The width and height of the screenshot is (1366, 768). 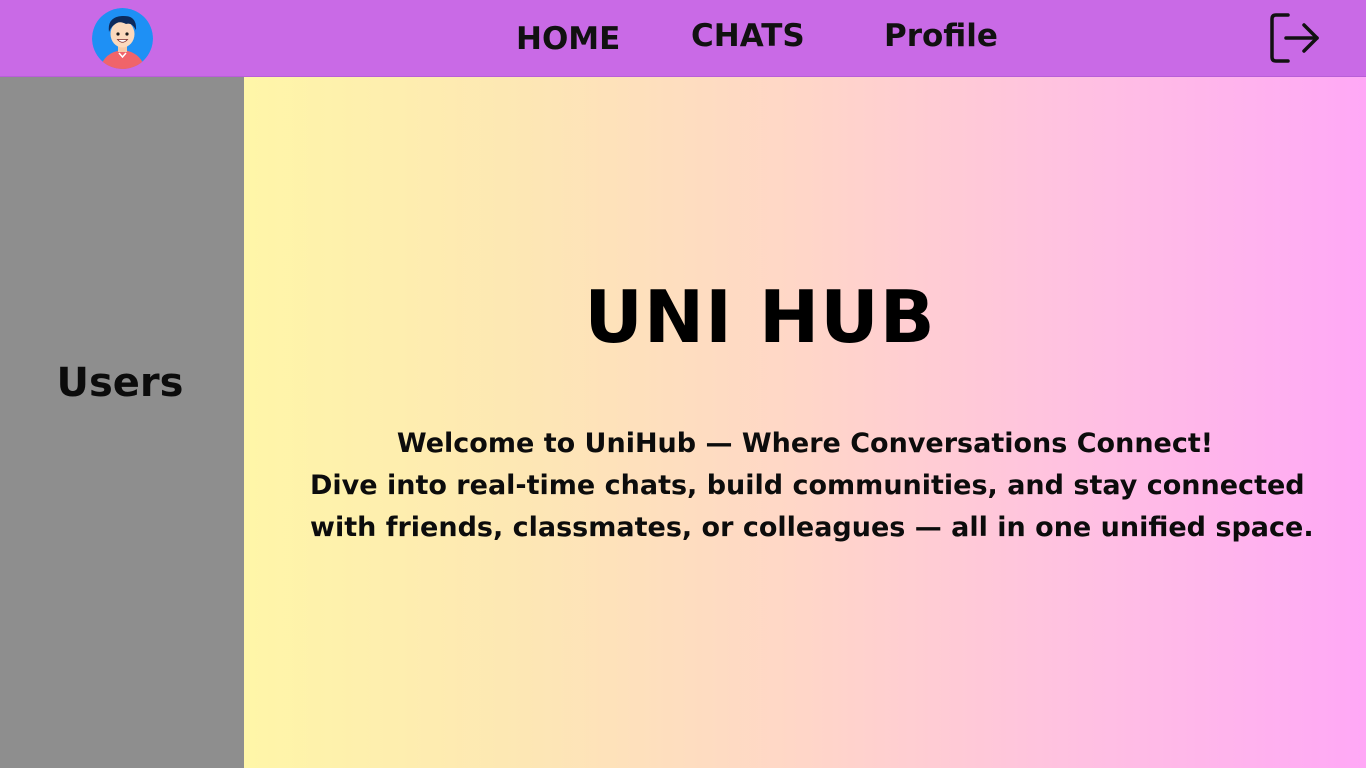 I want to click on page-title: UNI HUB, so click(x=760, y=317).